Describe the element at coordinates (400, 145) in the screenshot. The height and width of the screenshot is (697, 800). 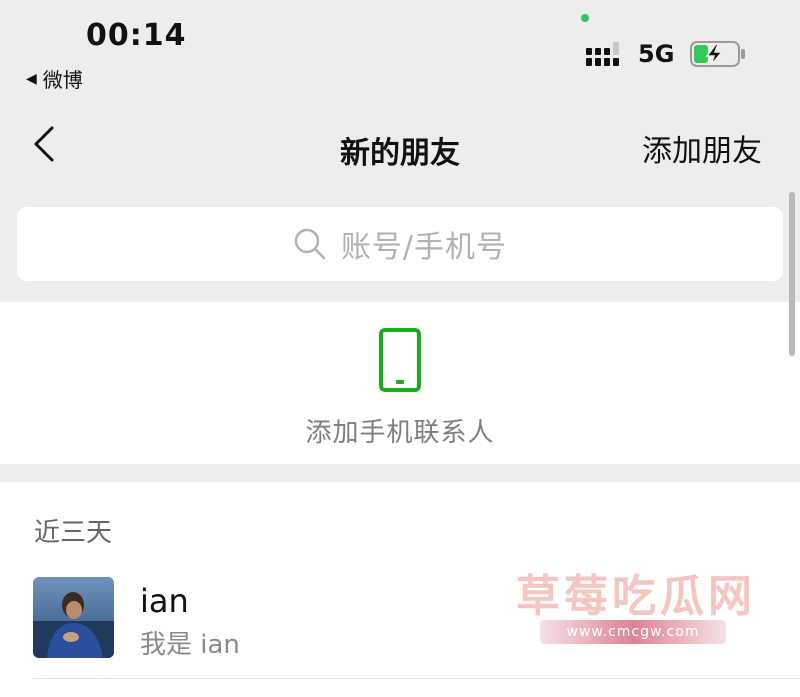
I see `nav-bar: 新的朋友 添加朋友` at that location.